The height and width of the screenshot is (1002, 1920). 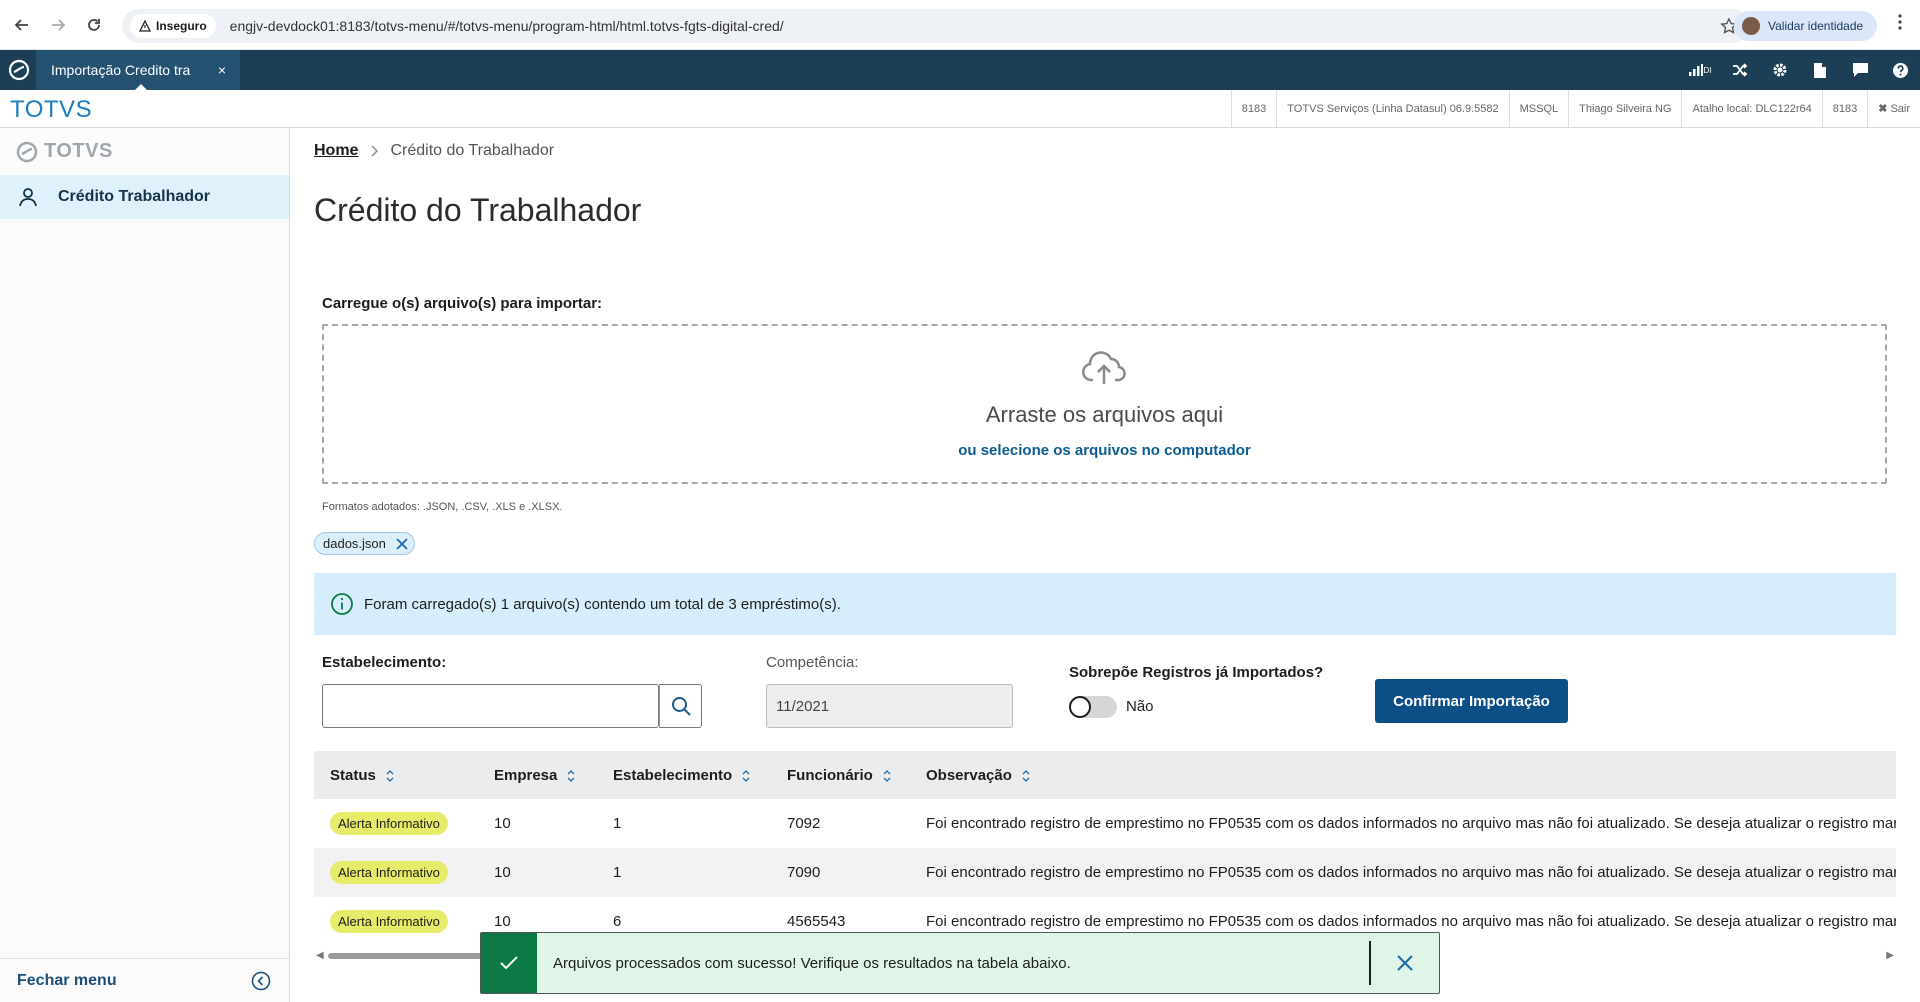 What do you see at coordinates (1900, 22) in the screenshot?
I see `kebab-menu-icon` at bounding box center [1900, 22].